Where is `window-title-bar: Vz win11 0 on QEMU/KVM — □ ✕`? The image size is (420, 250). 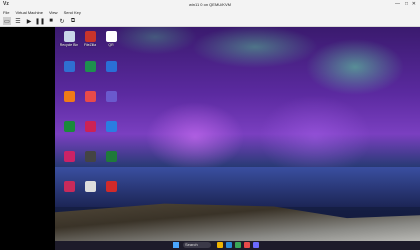 window-title-bar: Vz win11 0 on QEMU/KVM — □ ✕ is located at coordinates (210, 4).